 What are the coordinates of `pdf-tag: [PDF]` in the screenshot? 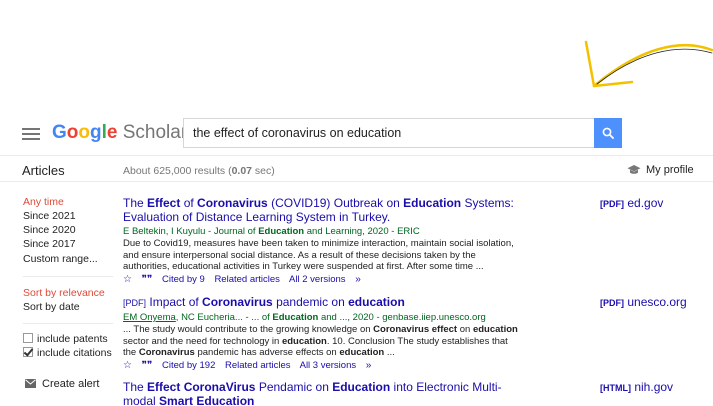 It's located at (135, 303).